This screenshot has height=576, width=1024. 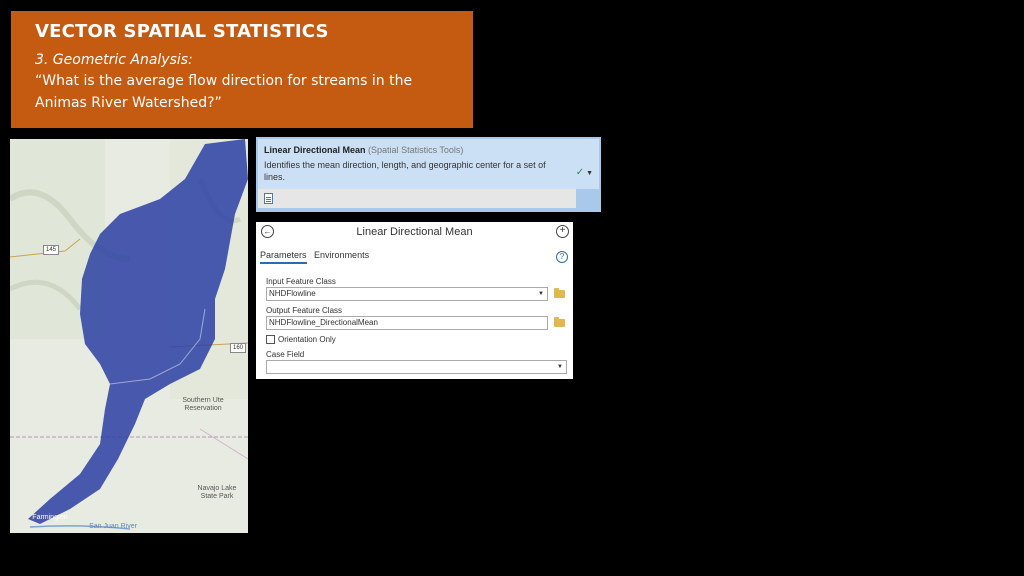 I want to click on tool-result-footer, so click(x=417, y=198).